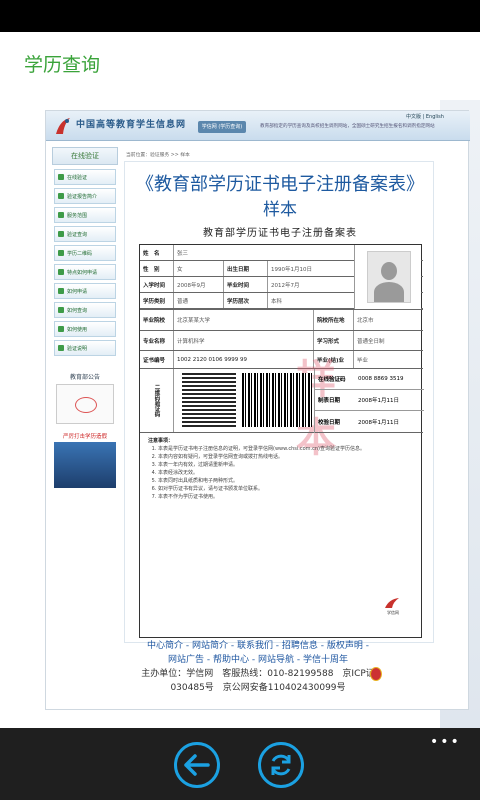 Image resolution: width=480 pixels, height=800 pixels. Describe the element at coordinates (376, 674) in the screenshot. I see `police-badge-icon` at that location.